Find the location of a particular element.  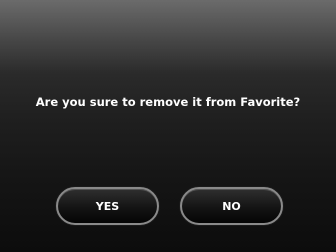

no-button: NO is located at coordinates (231, 206).